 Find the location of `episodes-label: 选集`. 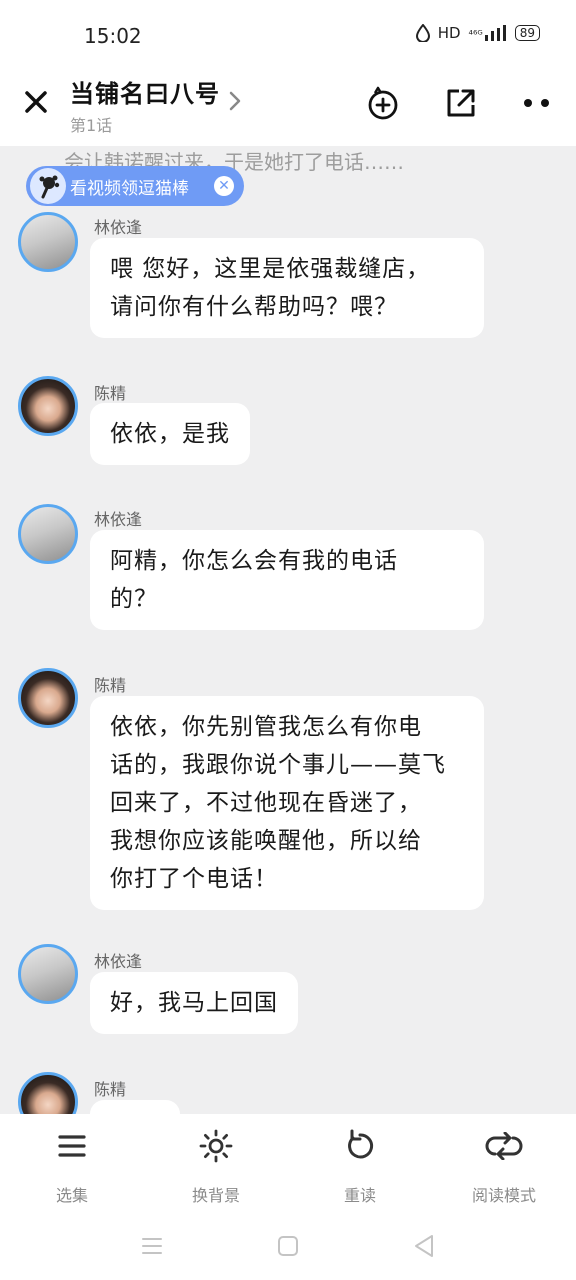

episodes-label: 选集 is located at coordinates (71, 1195).